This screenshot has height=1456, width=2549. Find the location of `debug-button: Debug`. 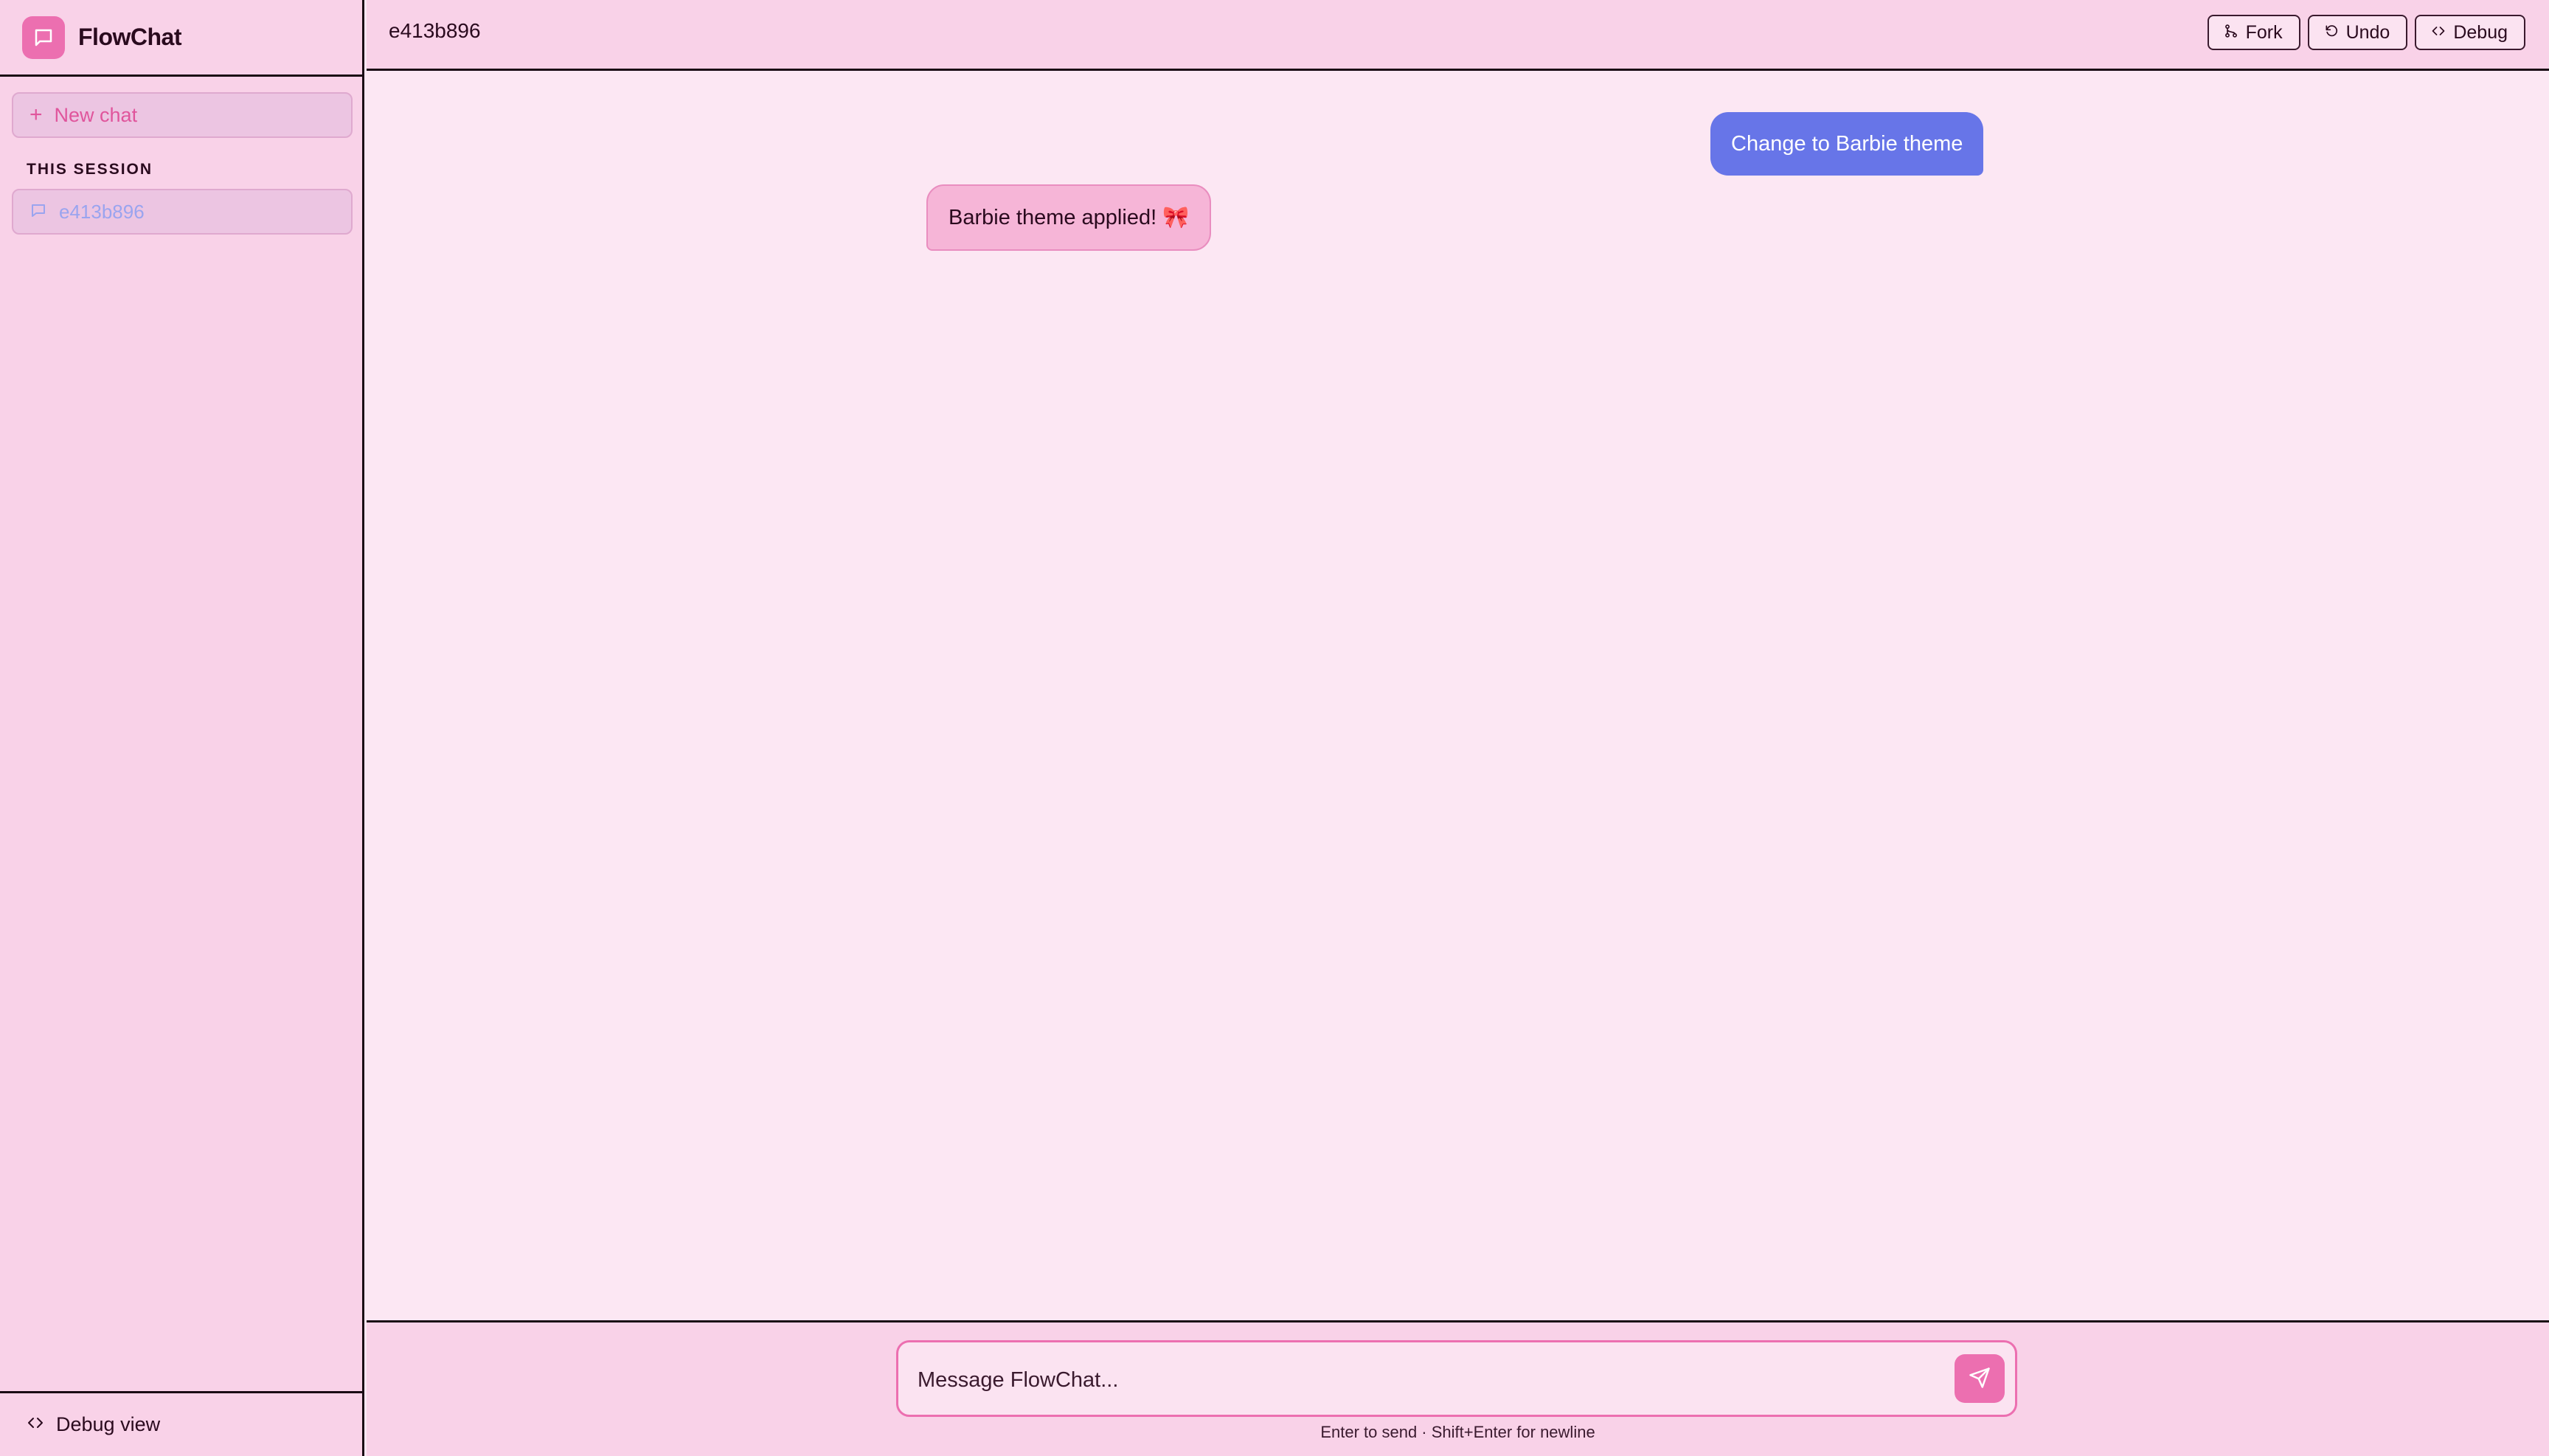

debug-button: Debug is located at coordinates (2470, 32).